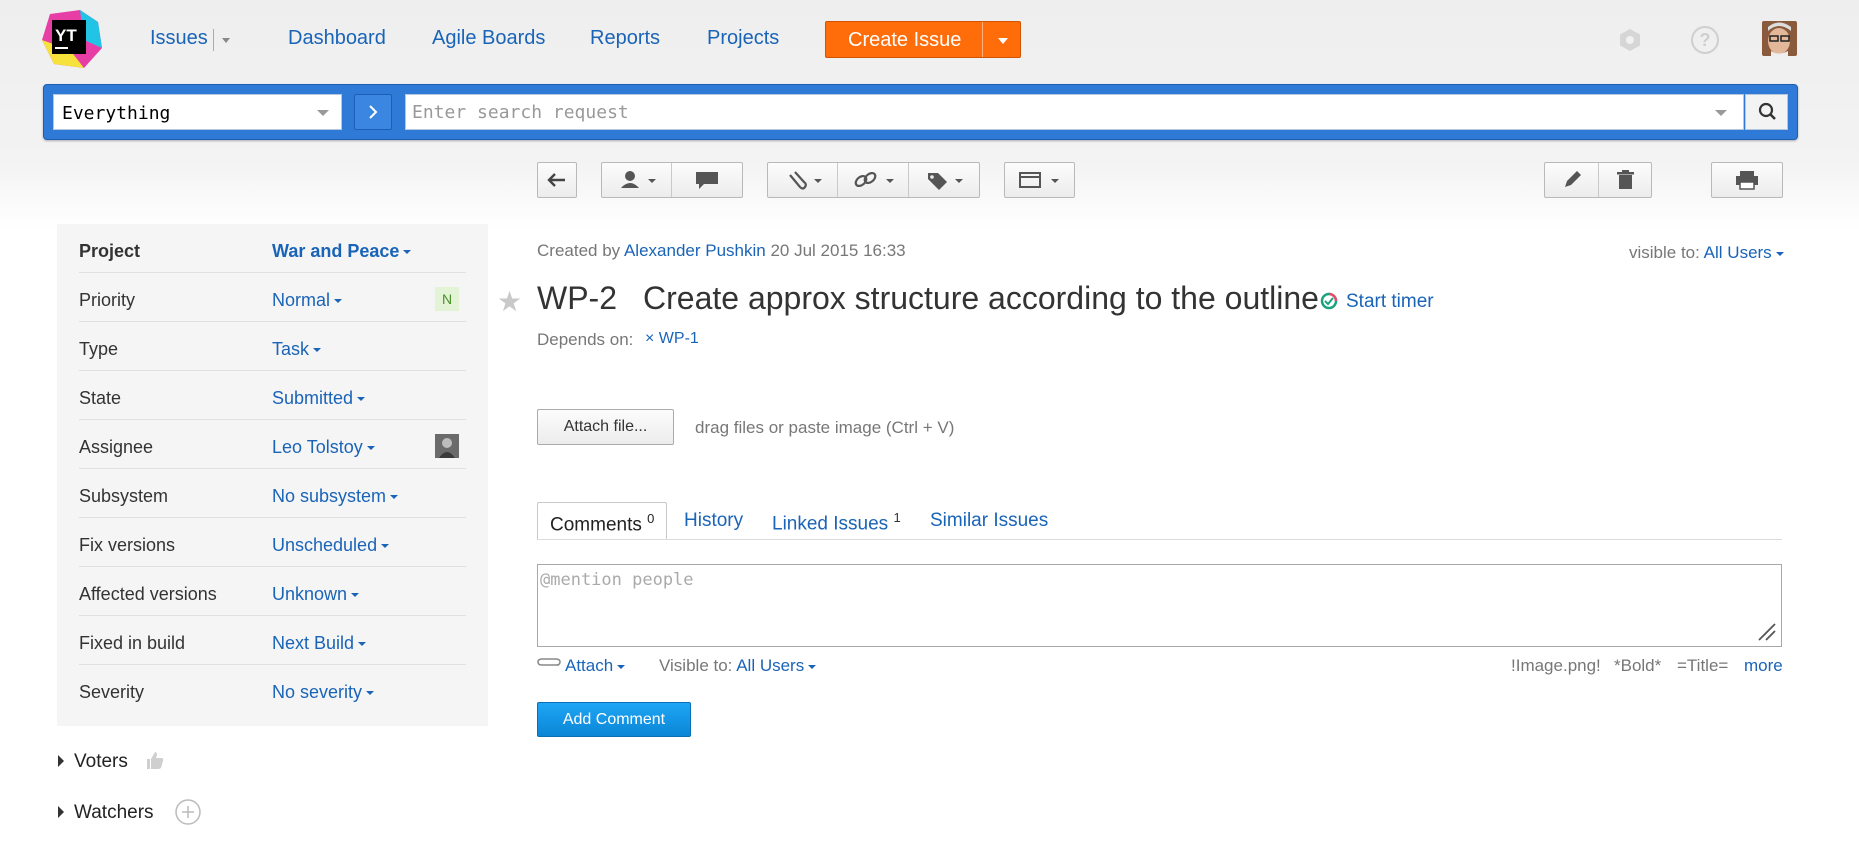  Describe the element at coordinates (337, 38) in the screenshot. I see `nav-dashboard: Dashboard` at that location.